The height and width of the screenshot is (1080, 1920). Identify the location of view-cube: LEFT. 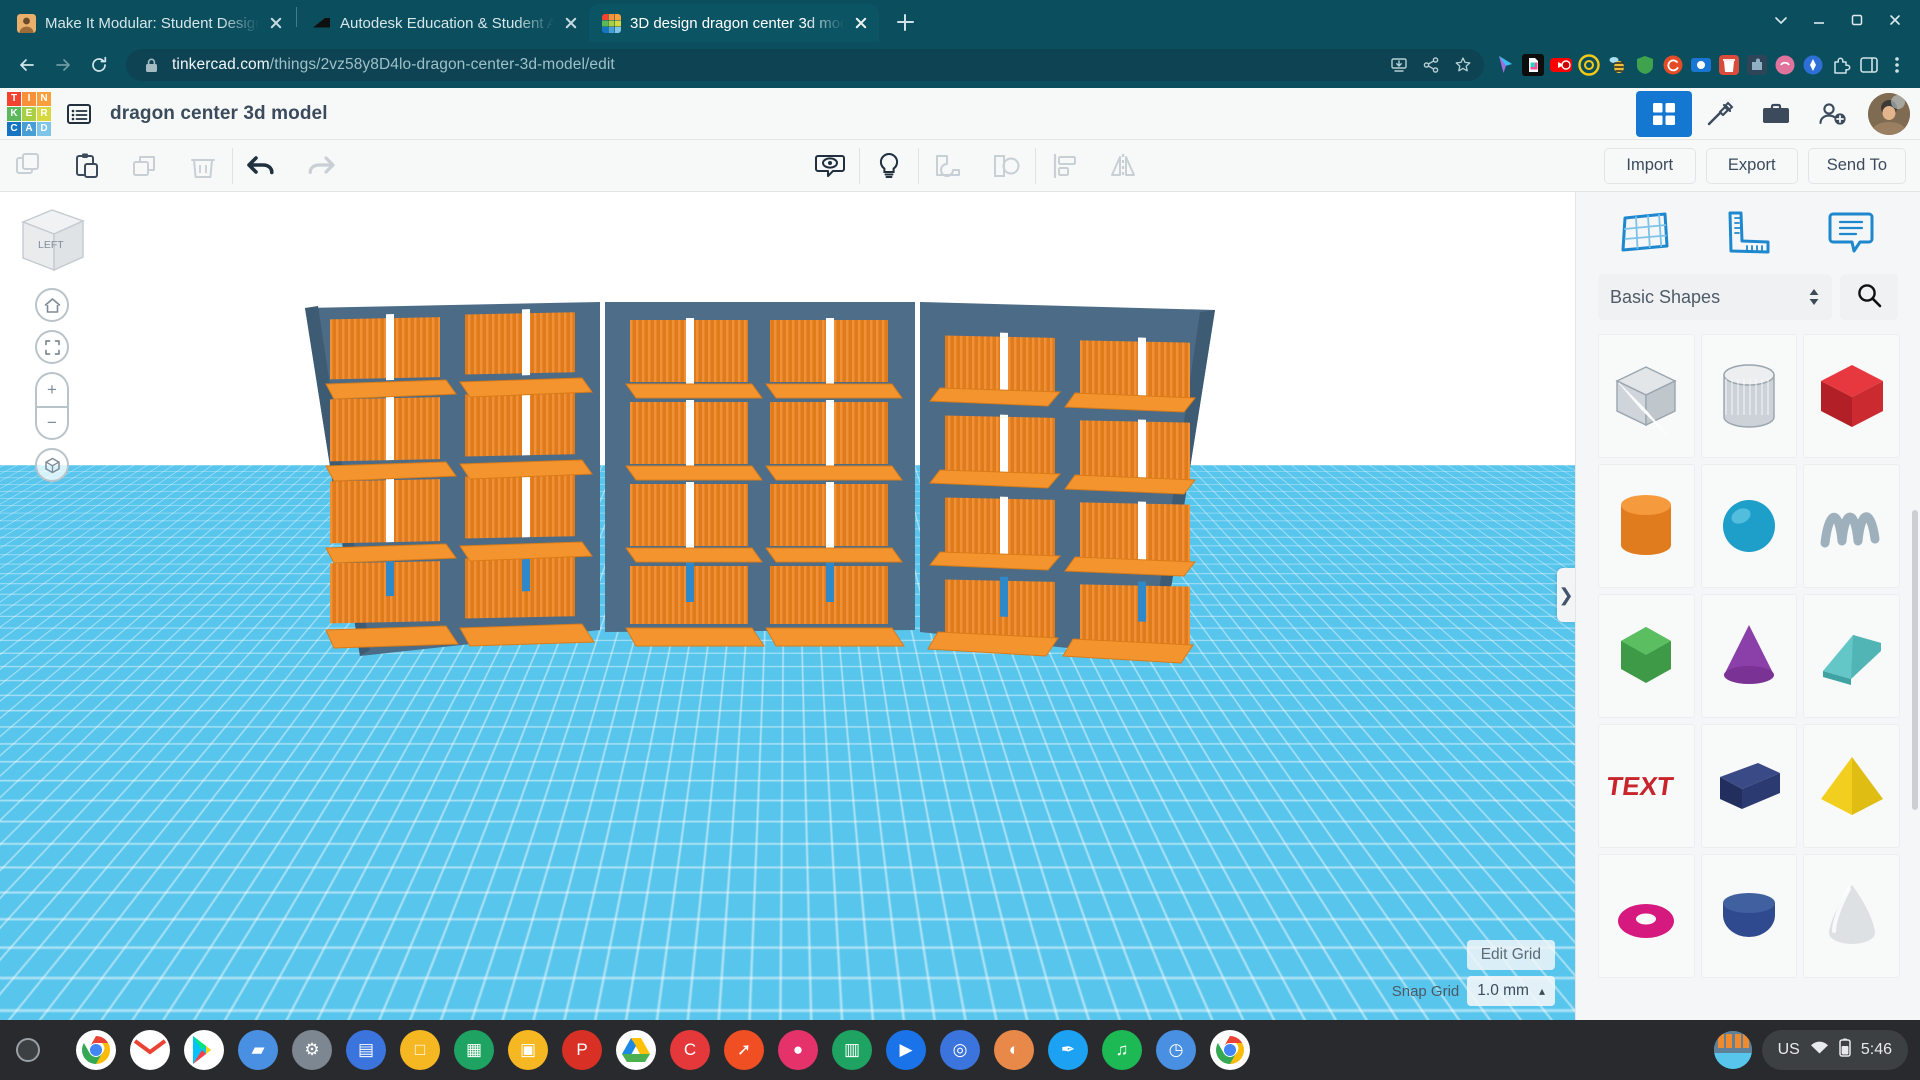
(52, 241).